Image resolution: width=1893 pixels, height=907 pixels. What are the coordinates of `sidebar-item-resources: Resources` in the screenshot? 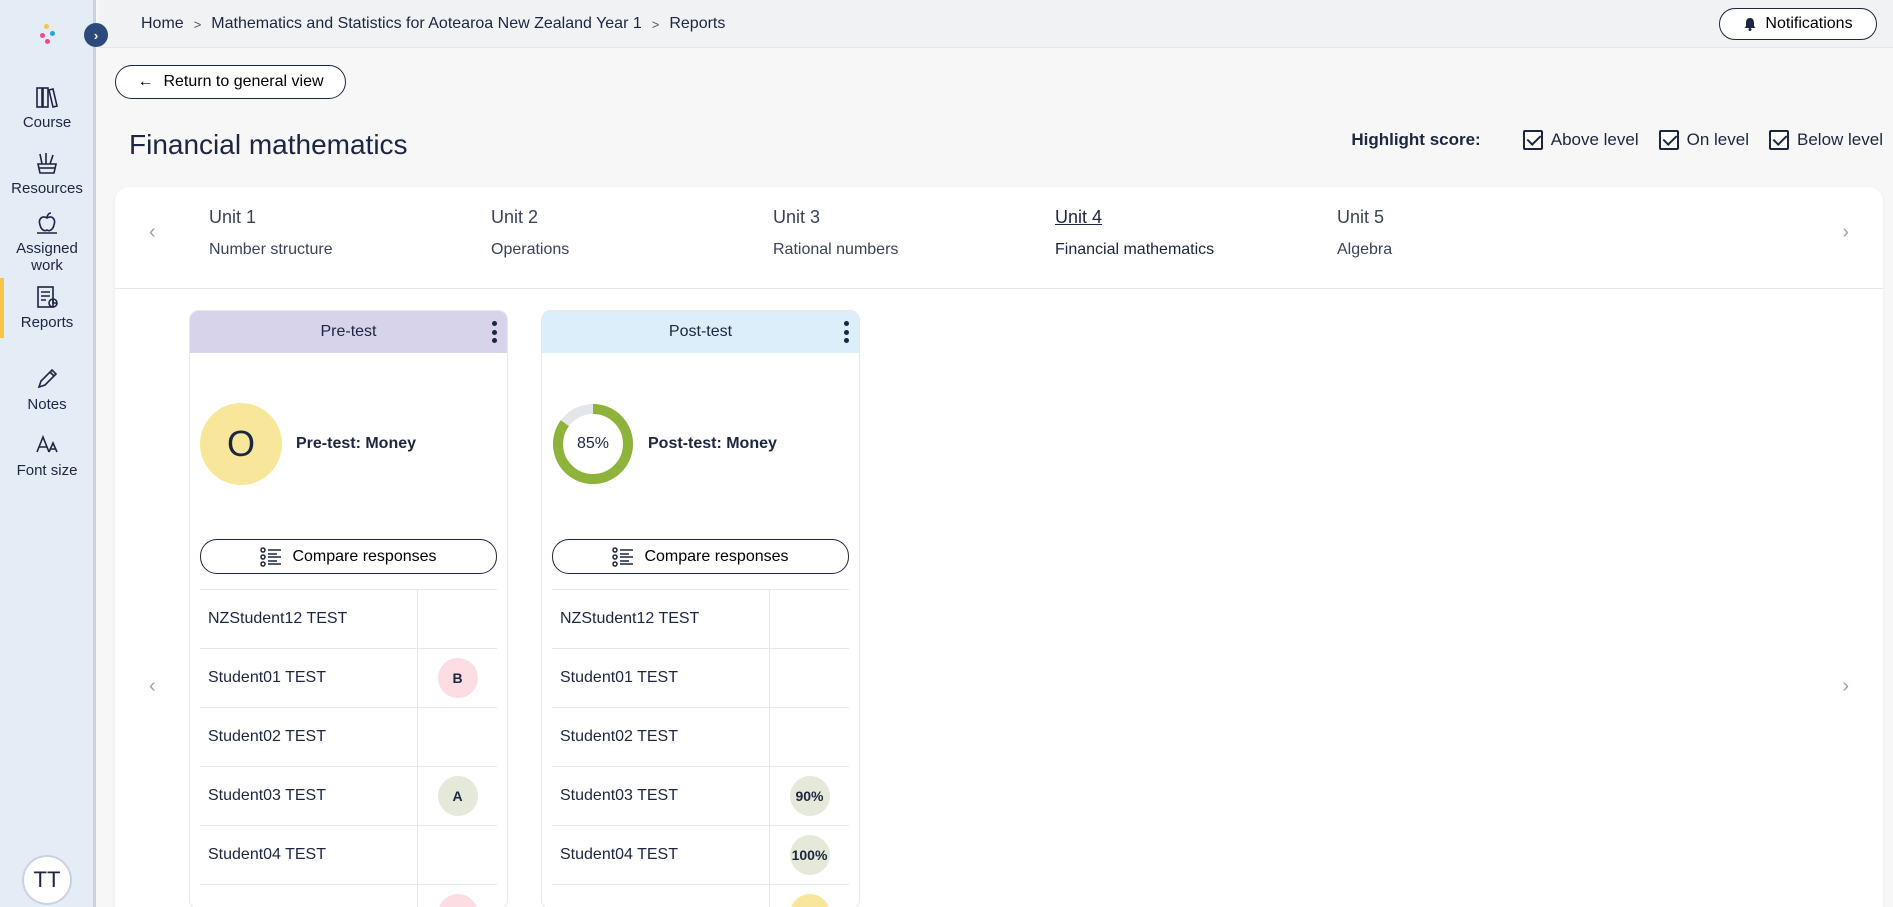 It's located at (47, 173).